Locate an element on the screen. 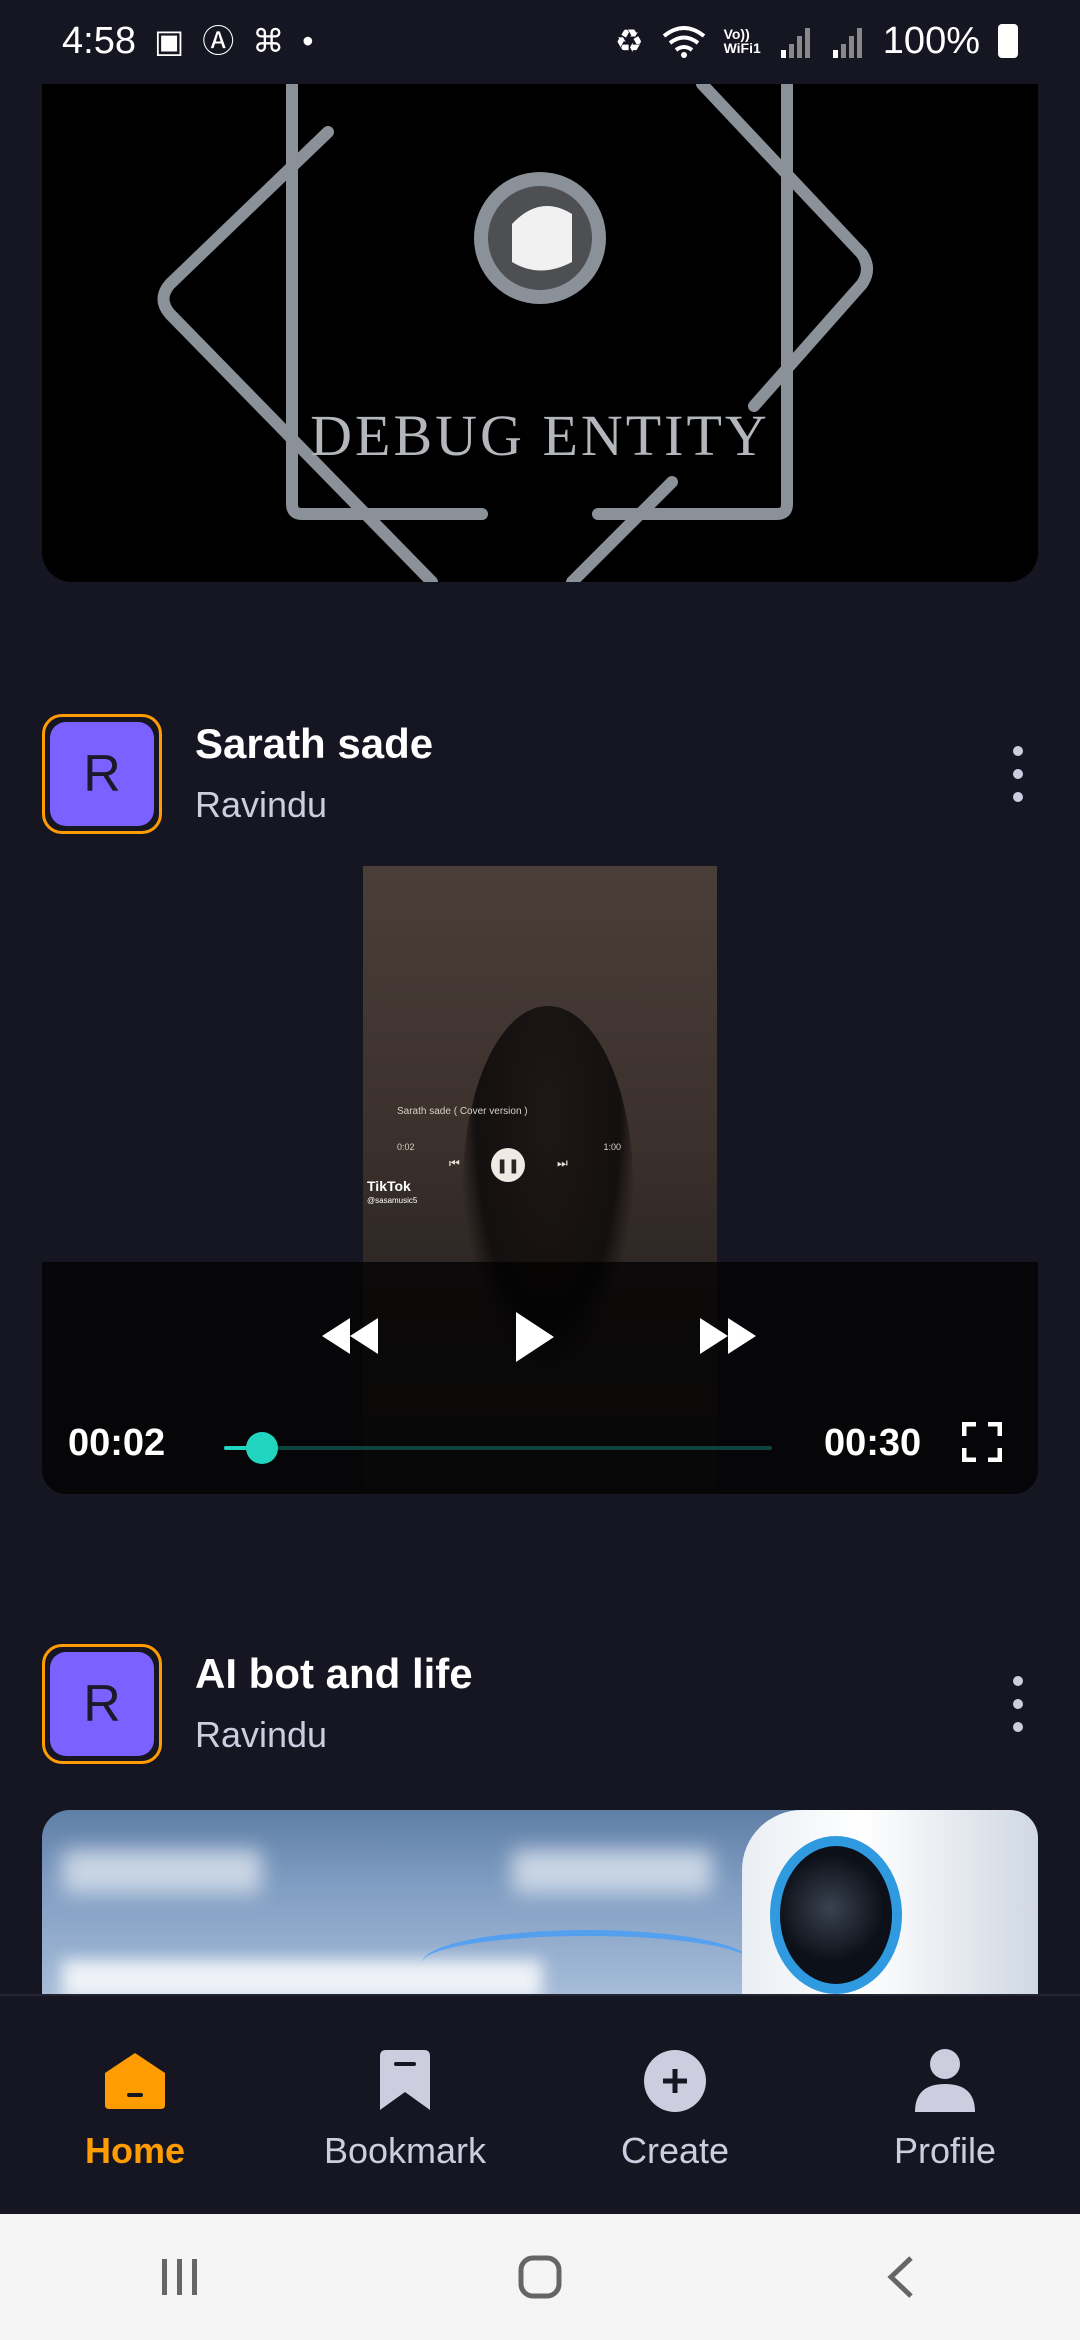  tab-profile: Profile is located at coordinates (945, 2084).